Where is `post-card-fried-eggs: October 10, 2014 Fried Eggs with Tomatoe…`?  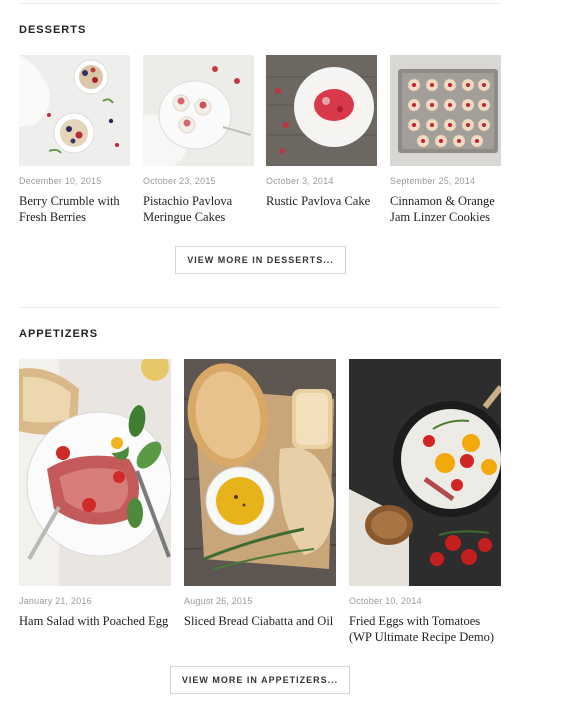 post-card-fried-eggs: October 10, 2014 Fried Eggs with Tomatoe… is located at coordinates (425, 502).